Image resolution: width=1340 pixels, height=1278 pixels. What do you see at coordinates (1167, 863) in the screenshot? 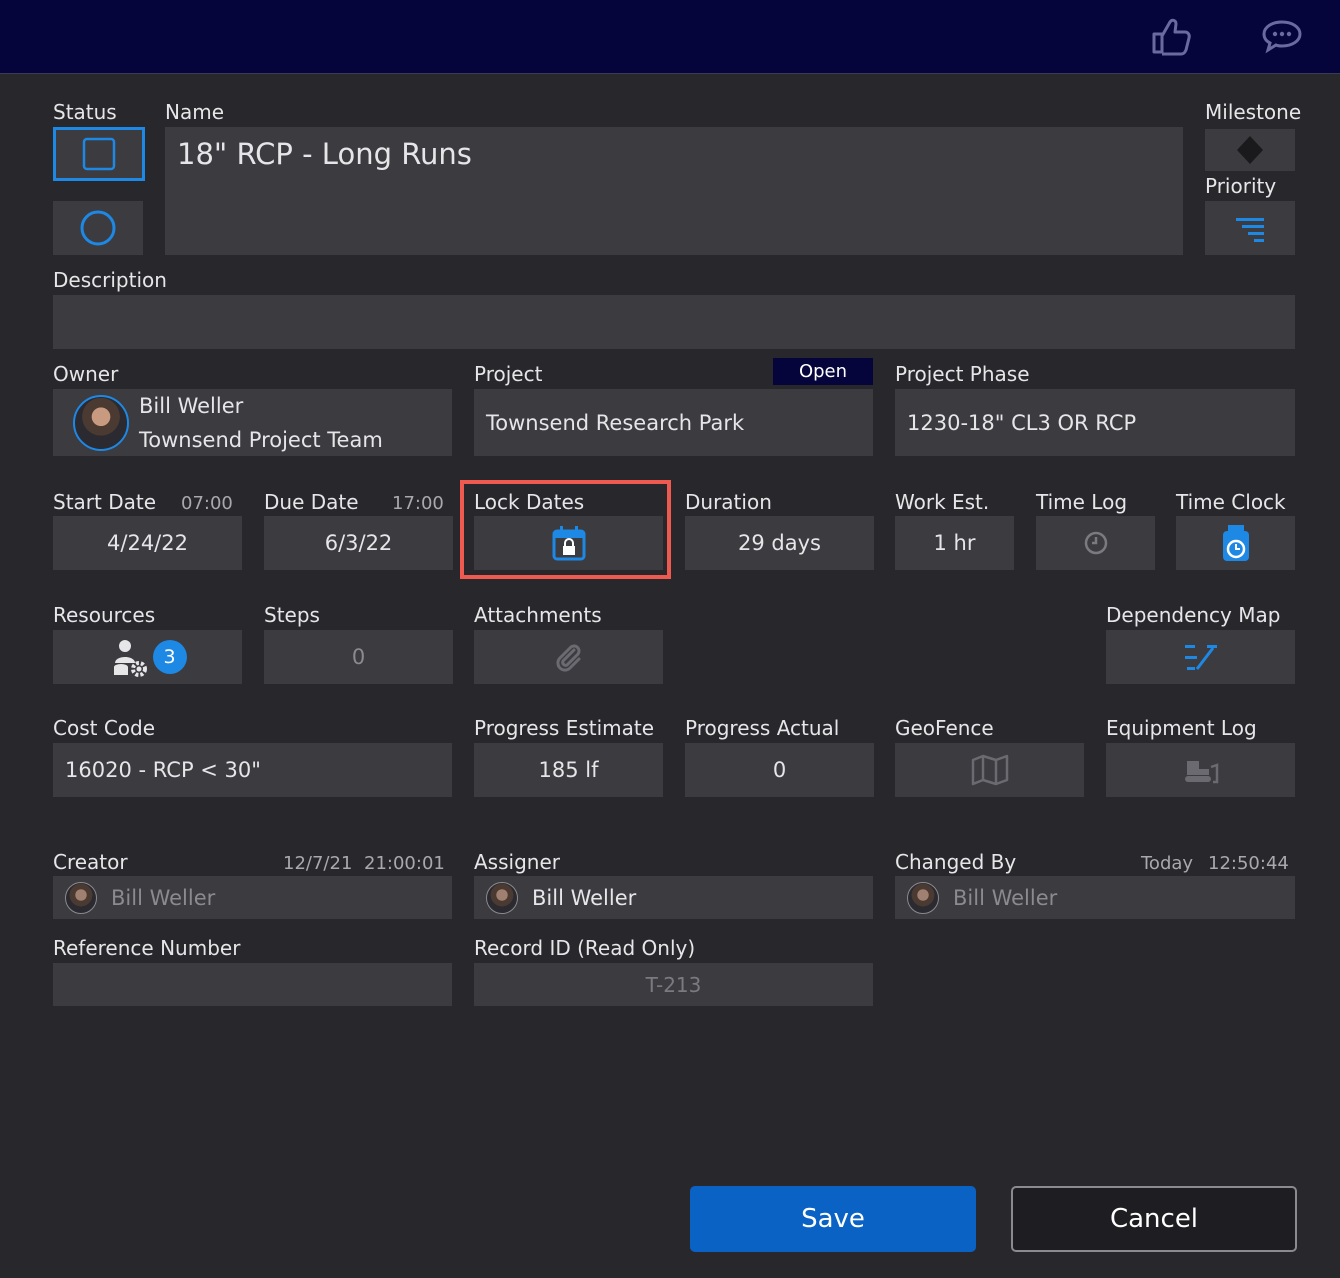
I see `changed-date: Today` at bounding box center [1167, 863].